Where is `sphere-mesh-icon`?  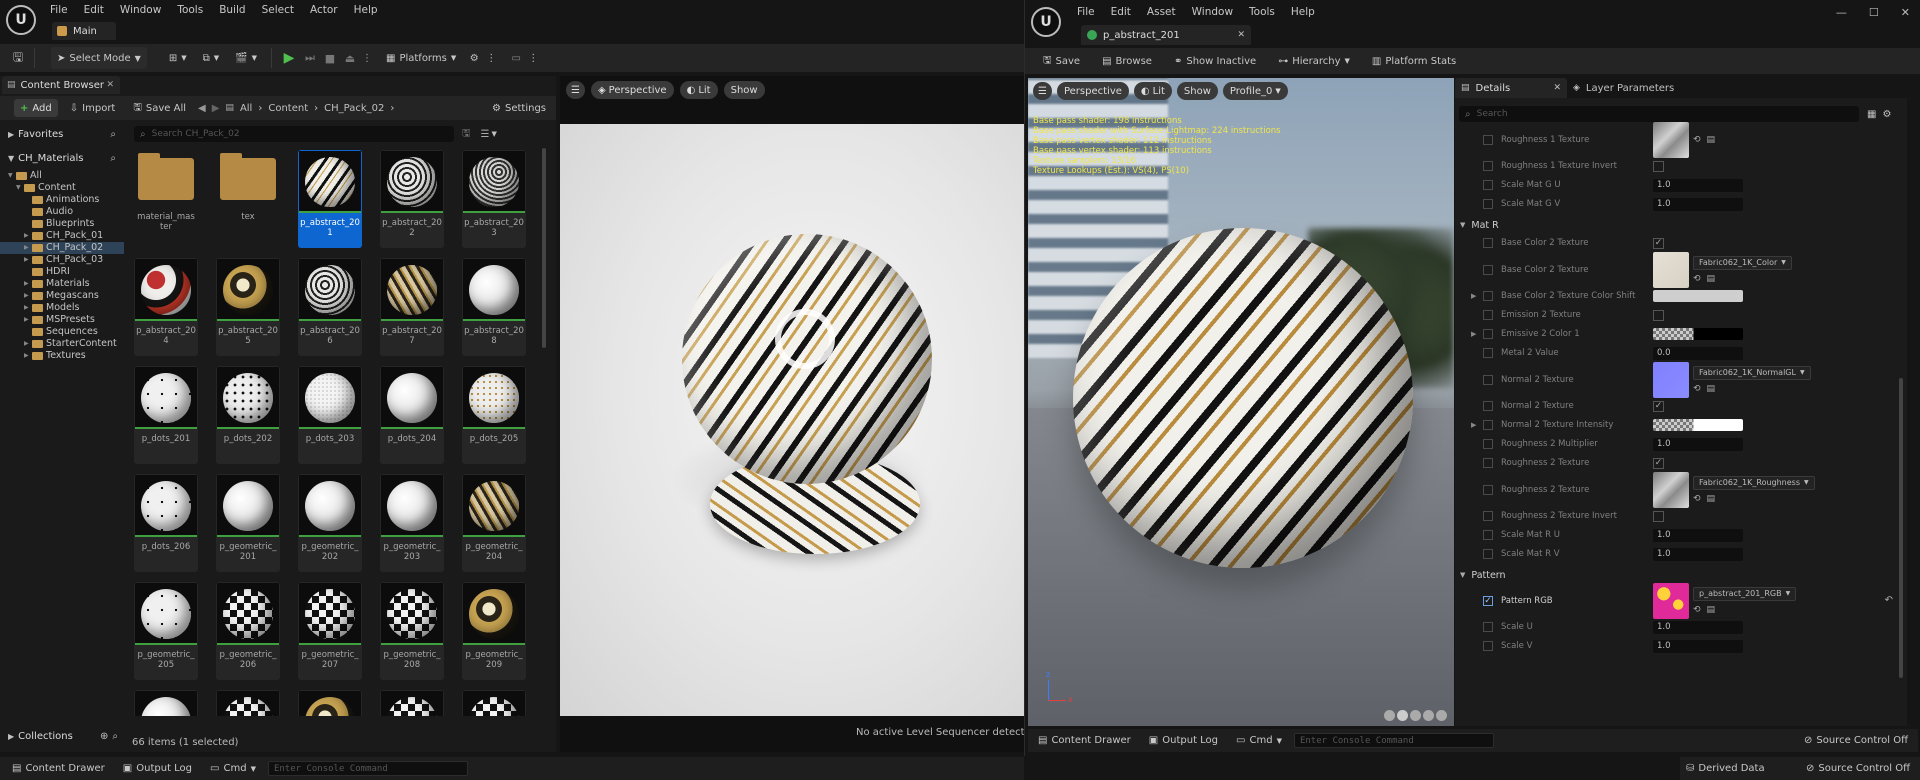 sphere-mesh-icon is located at coordinates (1402, 715).